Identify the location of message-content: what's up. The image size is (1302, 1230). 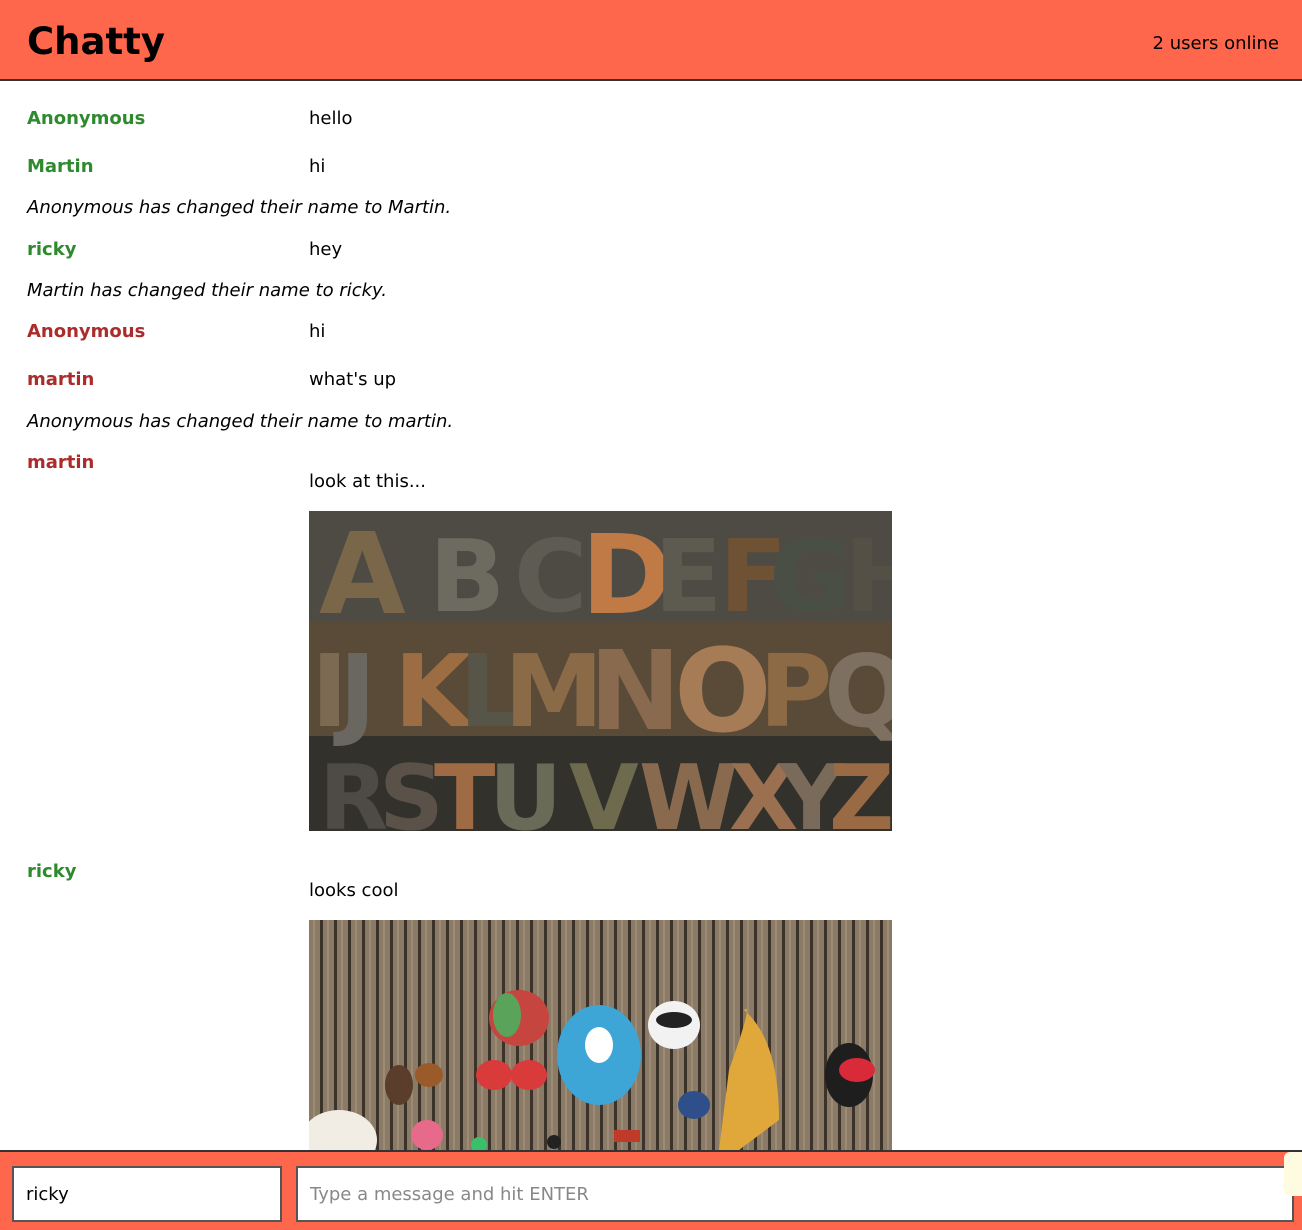
(353, 379).